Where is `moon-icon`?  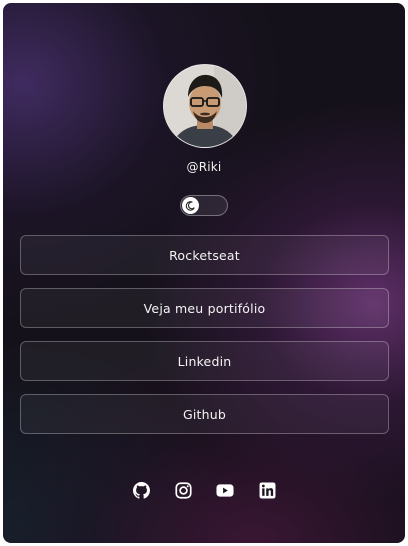
moon-icon is located at coordinates (190, 206).